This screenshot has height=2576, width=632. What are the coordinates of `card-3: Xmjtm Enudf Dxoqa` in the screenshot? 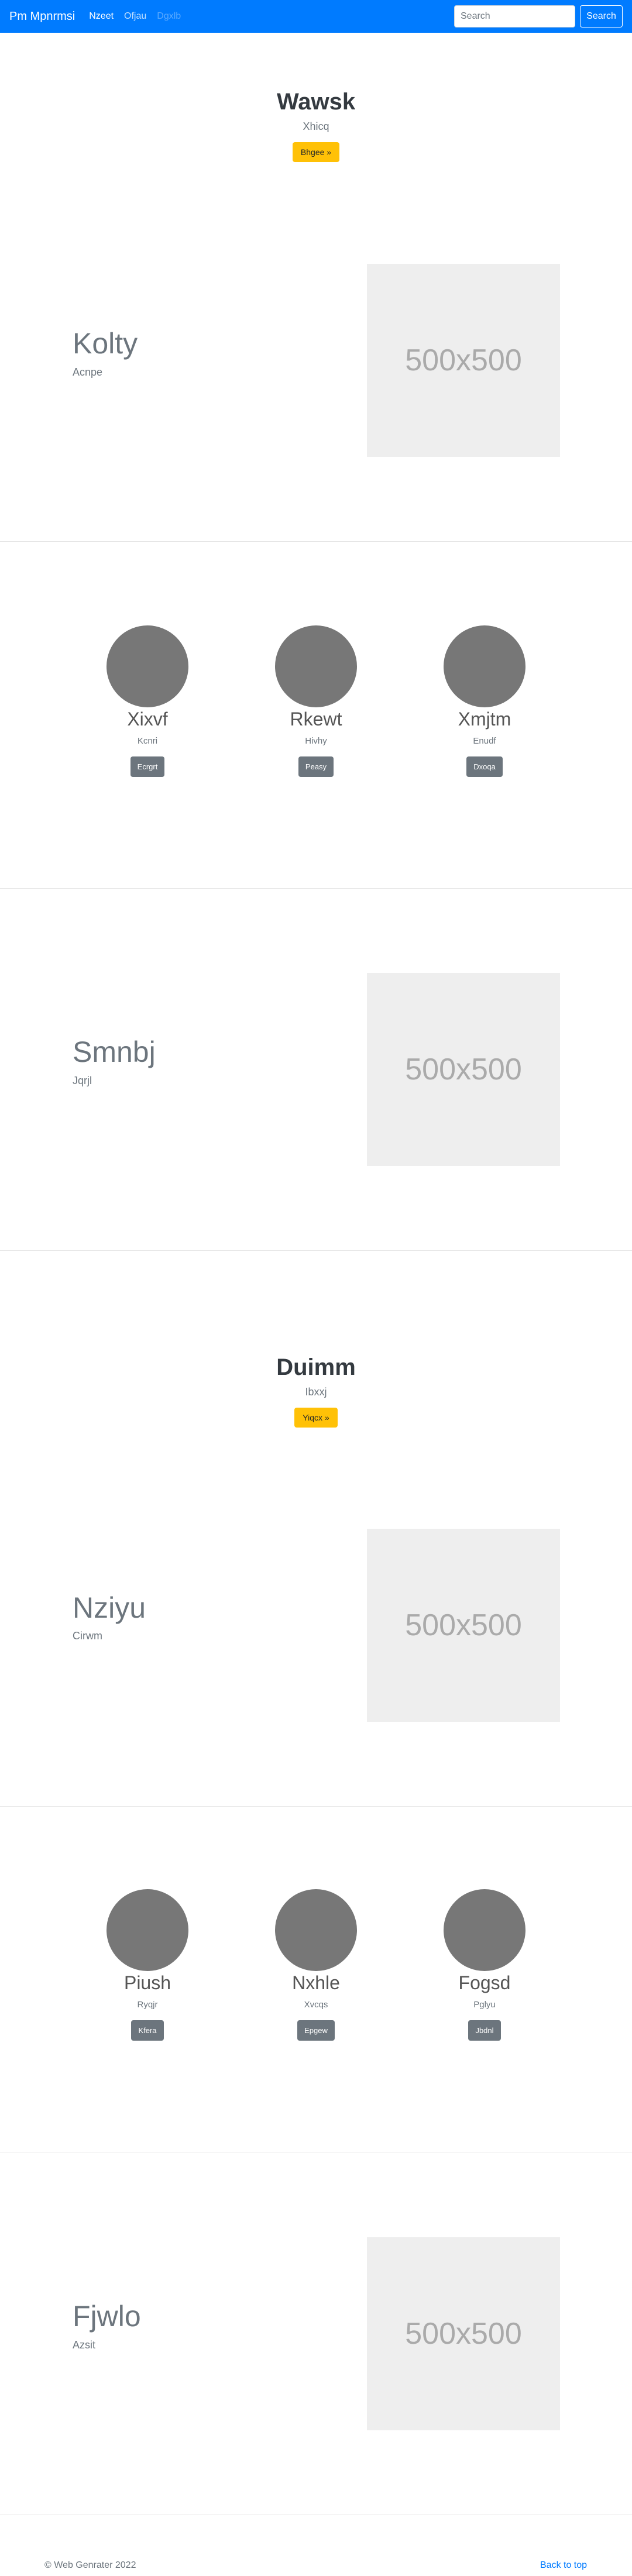 It's located at (484, 701).